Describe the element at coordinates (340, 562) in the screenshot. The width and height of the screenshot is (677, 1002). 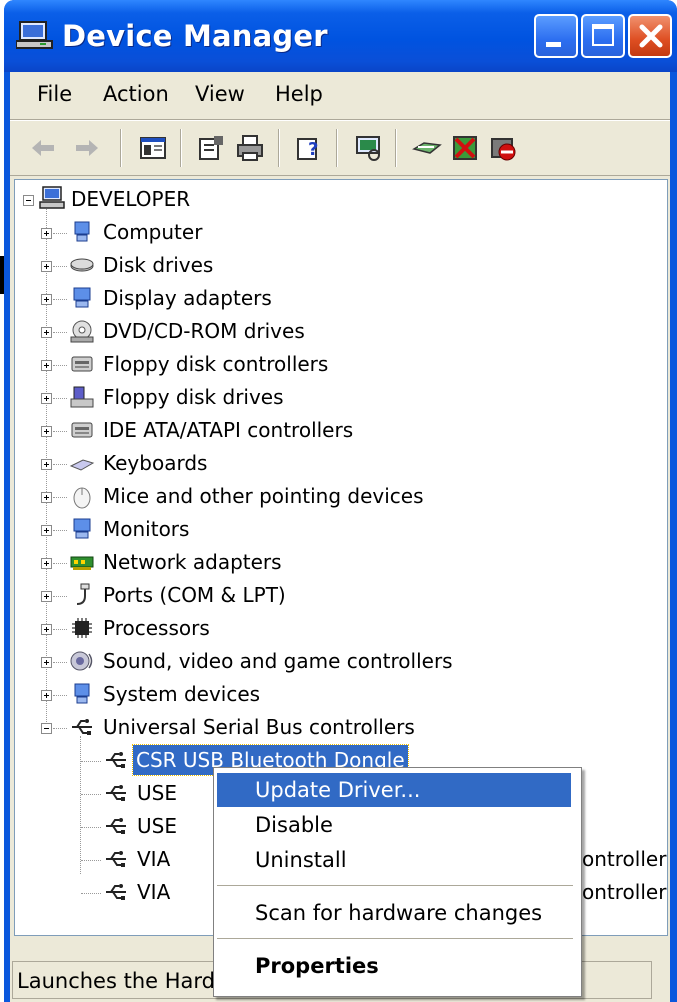
I see `tree-category: Network adapters` at that location.